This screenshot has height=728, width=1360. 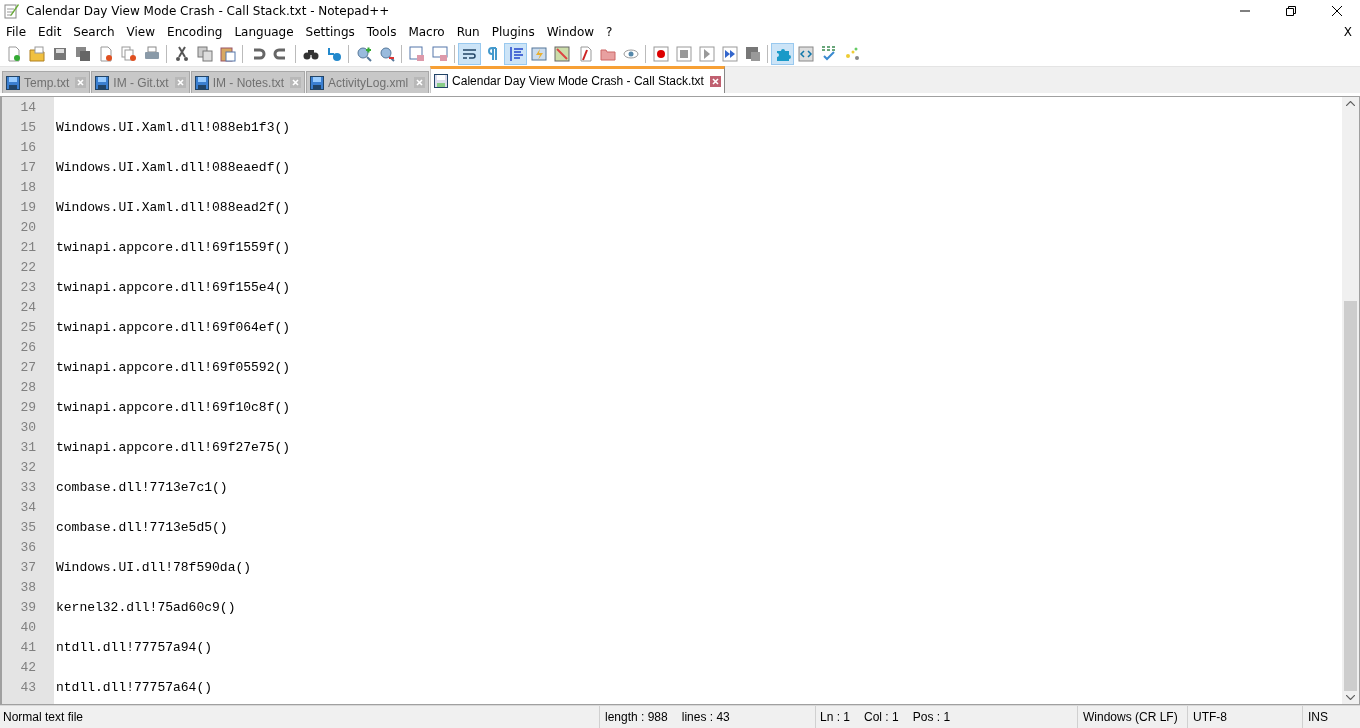 What do you see at coordinates (105, 54) in the screenshot?
I see `close-file-icon` at bounding box center [105, 54].